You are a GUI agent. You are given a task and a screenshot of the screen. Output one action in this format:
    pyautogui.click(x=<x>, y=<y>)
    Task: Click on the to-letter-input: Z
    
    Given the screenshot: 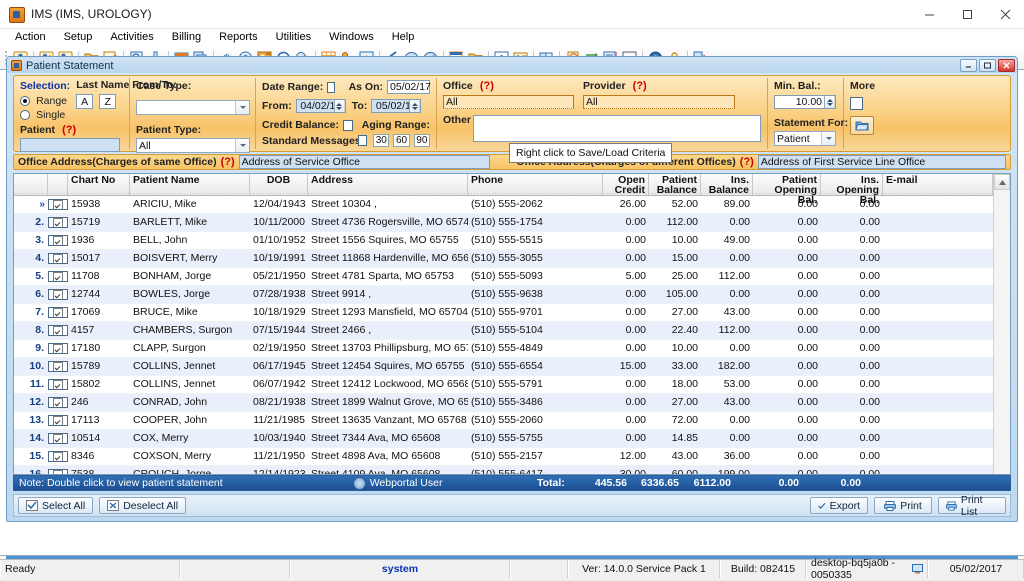 What is the action you would take?
    pyautogui.click(x=108, y=101)
    